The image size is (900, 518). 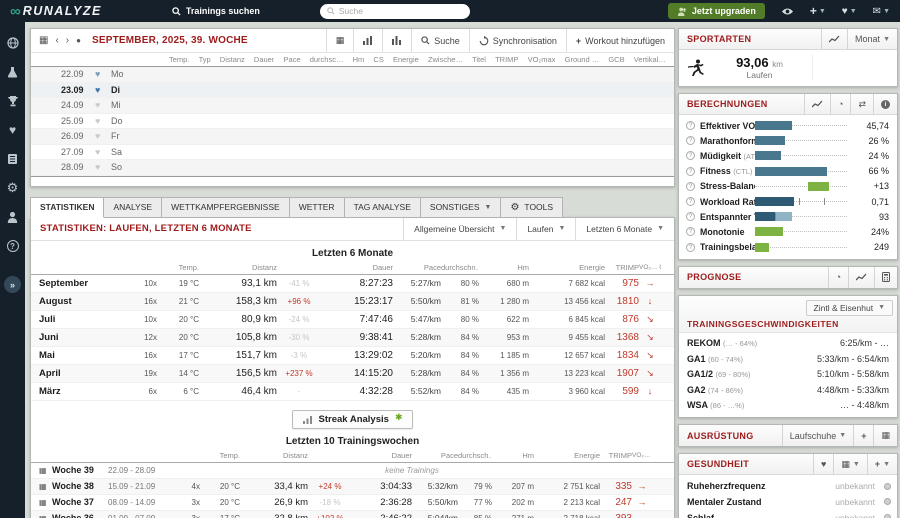 What do you see at coordinates (12, 284) in the screenshot?
I see `sidebar-expand-button: »` at bounding box center [12, 284].